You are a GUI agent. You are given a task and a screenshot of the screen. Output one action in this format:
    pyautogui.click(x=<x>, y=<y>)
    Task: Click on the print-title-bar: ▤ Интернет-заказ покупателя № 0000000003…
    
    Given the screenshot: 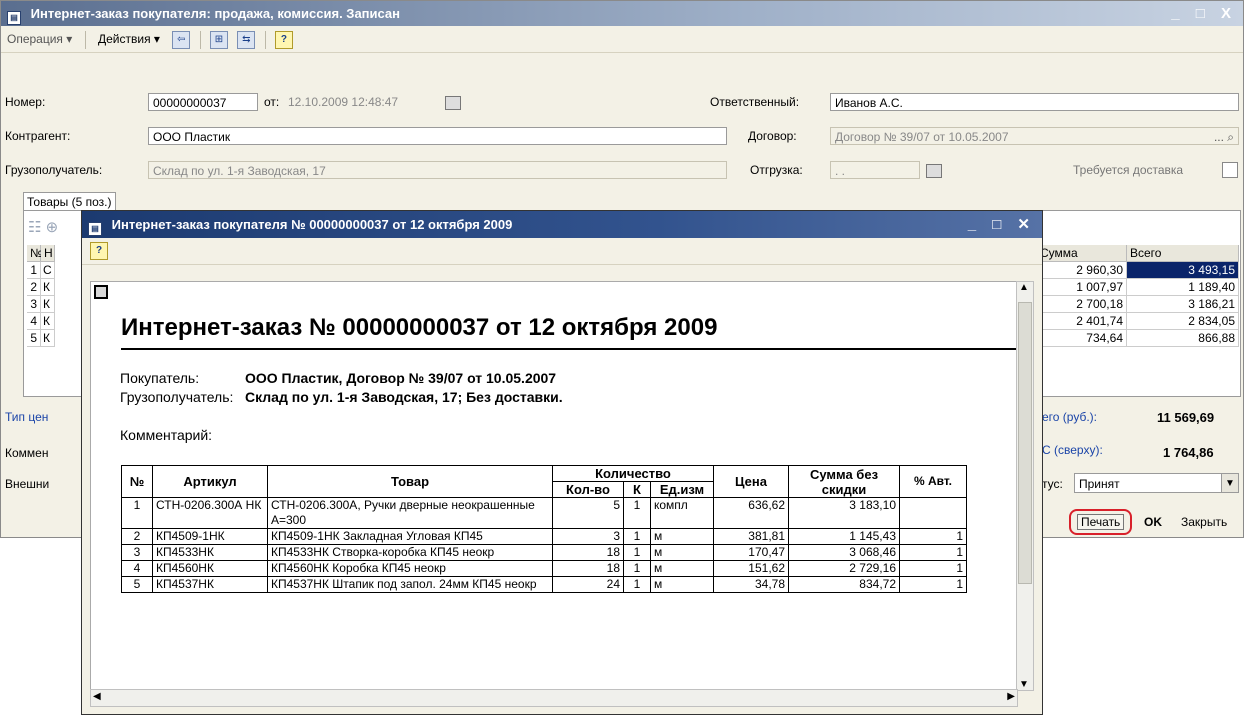 What is the action you would take?
    pyautogui.click(x=562, y=224)
    